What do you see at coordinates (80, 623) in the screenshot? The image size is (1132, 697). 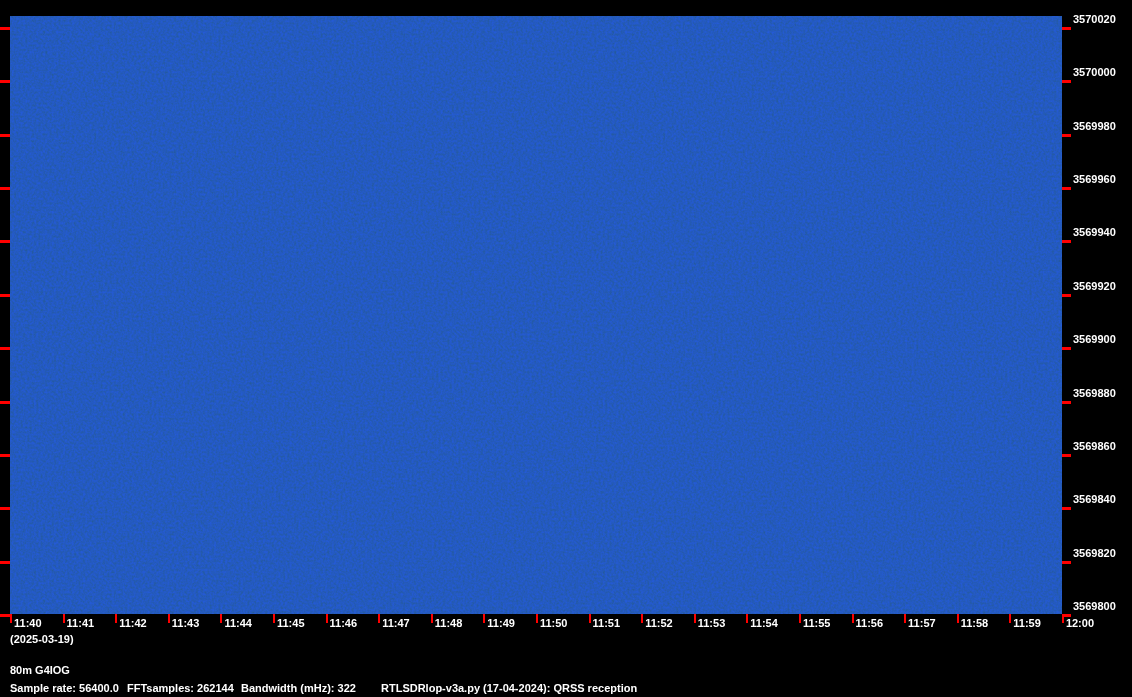 I see `time-label: 11:41` at bounding box center [80, 623].